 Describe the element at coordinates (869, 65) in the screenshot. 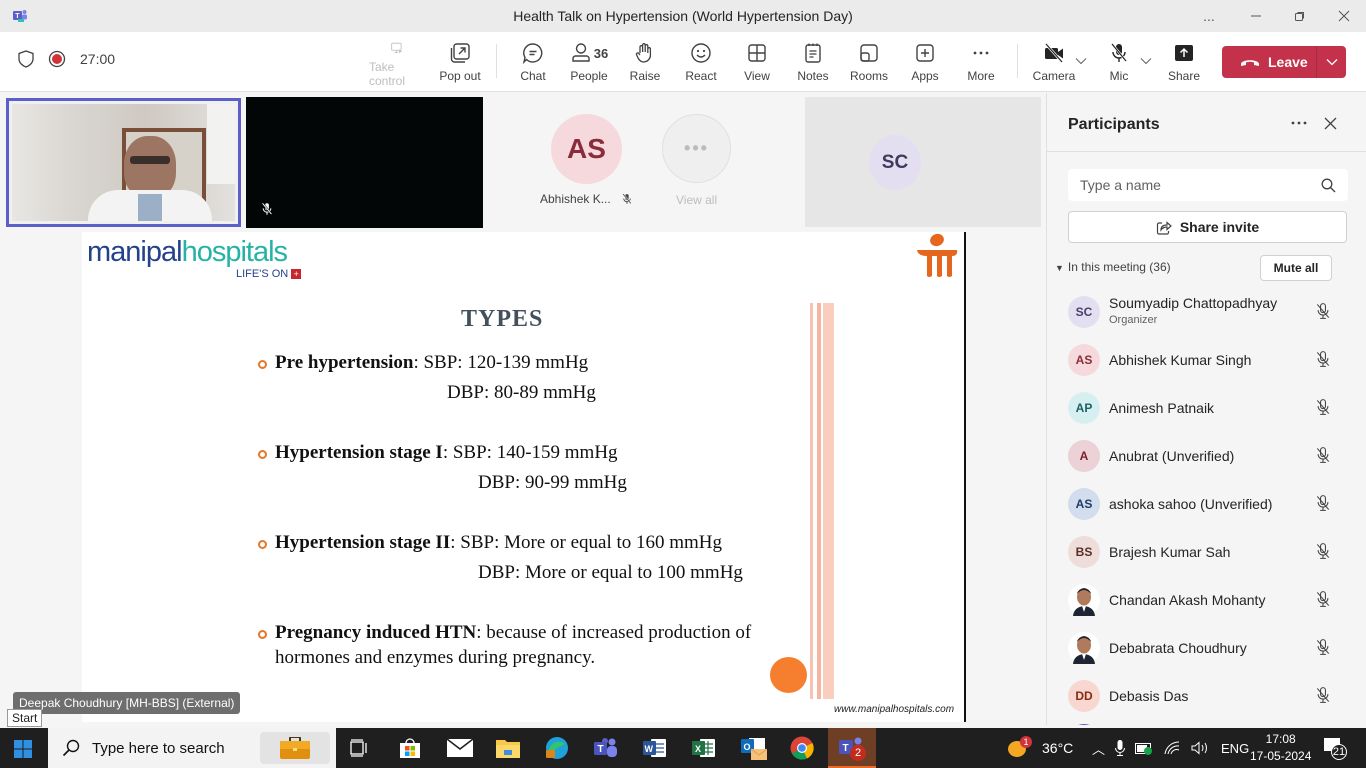

I see `rooms-button: Rooms` at that location.